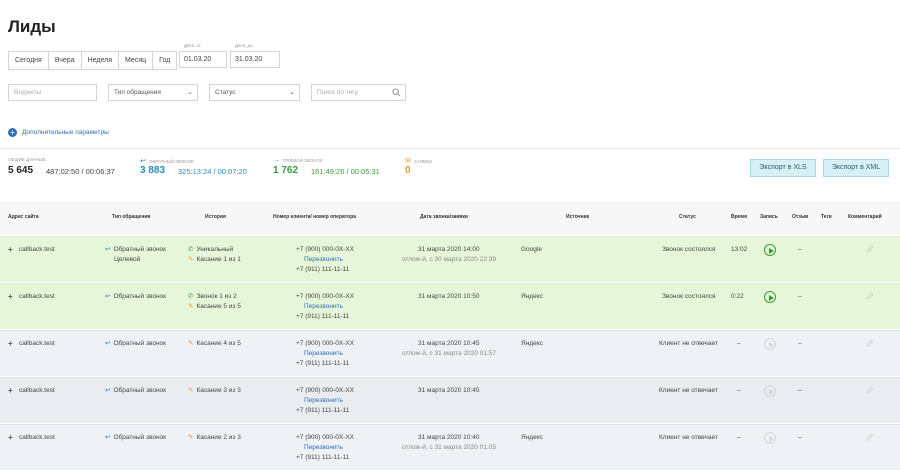 The width and height of the screenshot is (900, 472). Describe the element at coordinates (191, 296) in the screenshot. I see `phone-icon: ✆` at that location.